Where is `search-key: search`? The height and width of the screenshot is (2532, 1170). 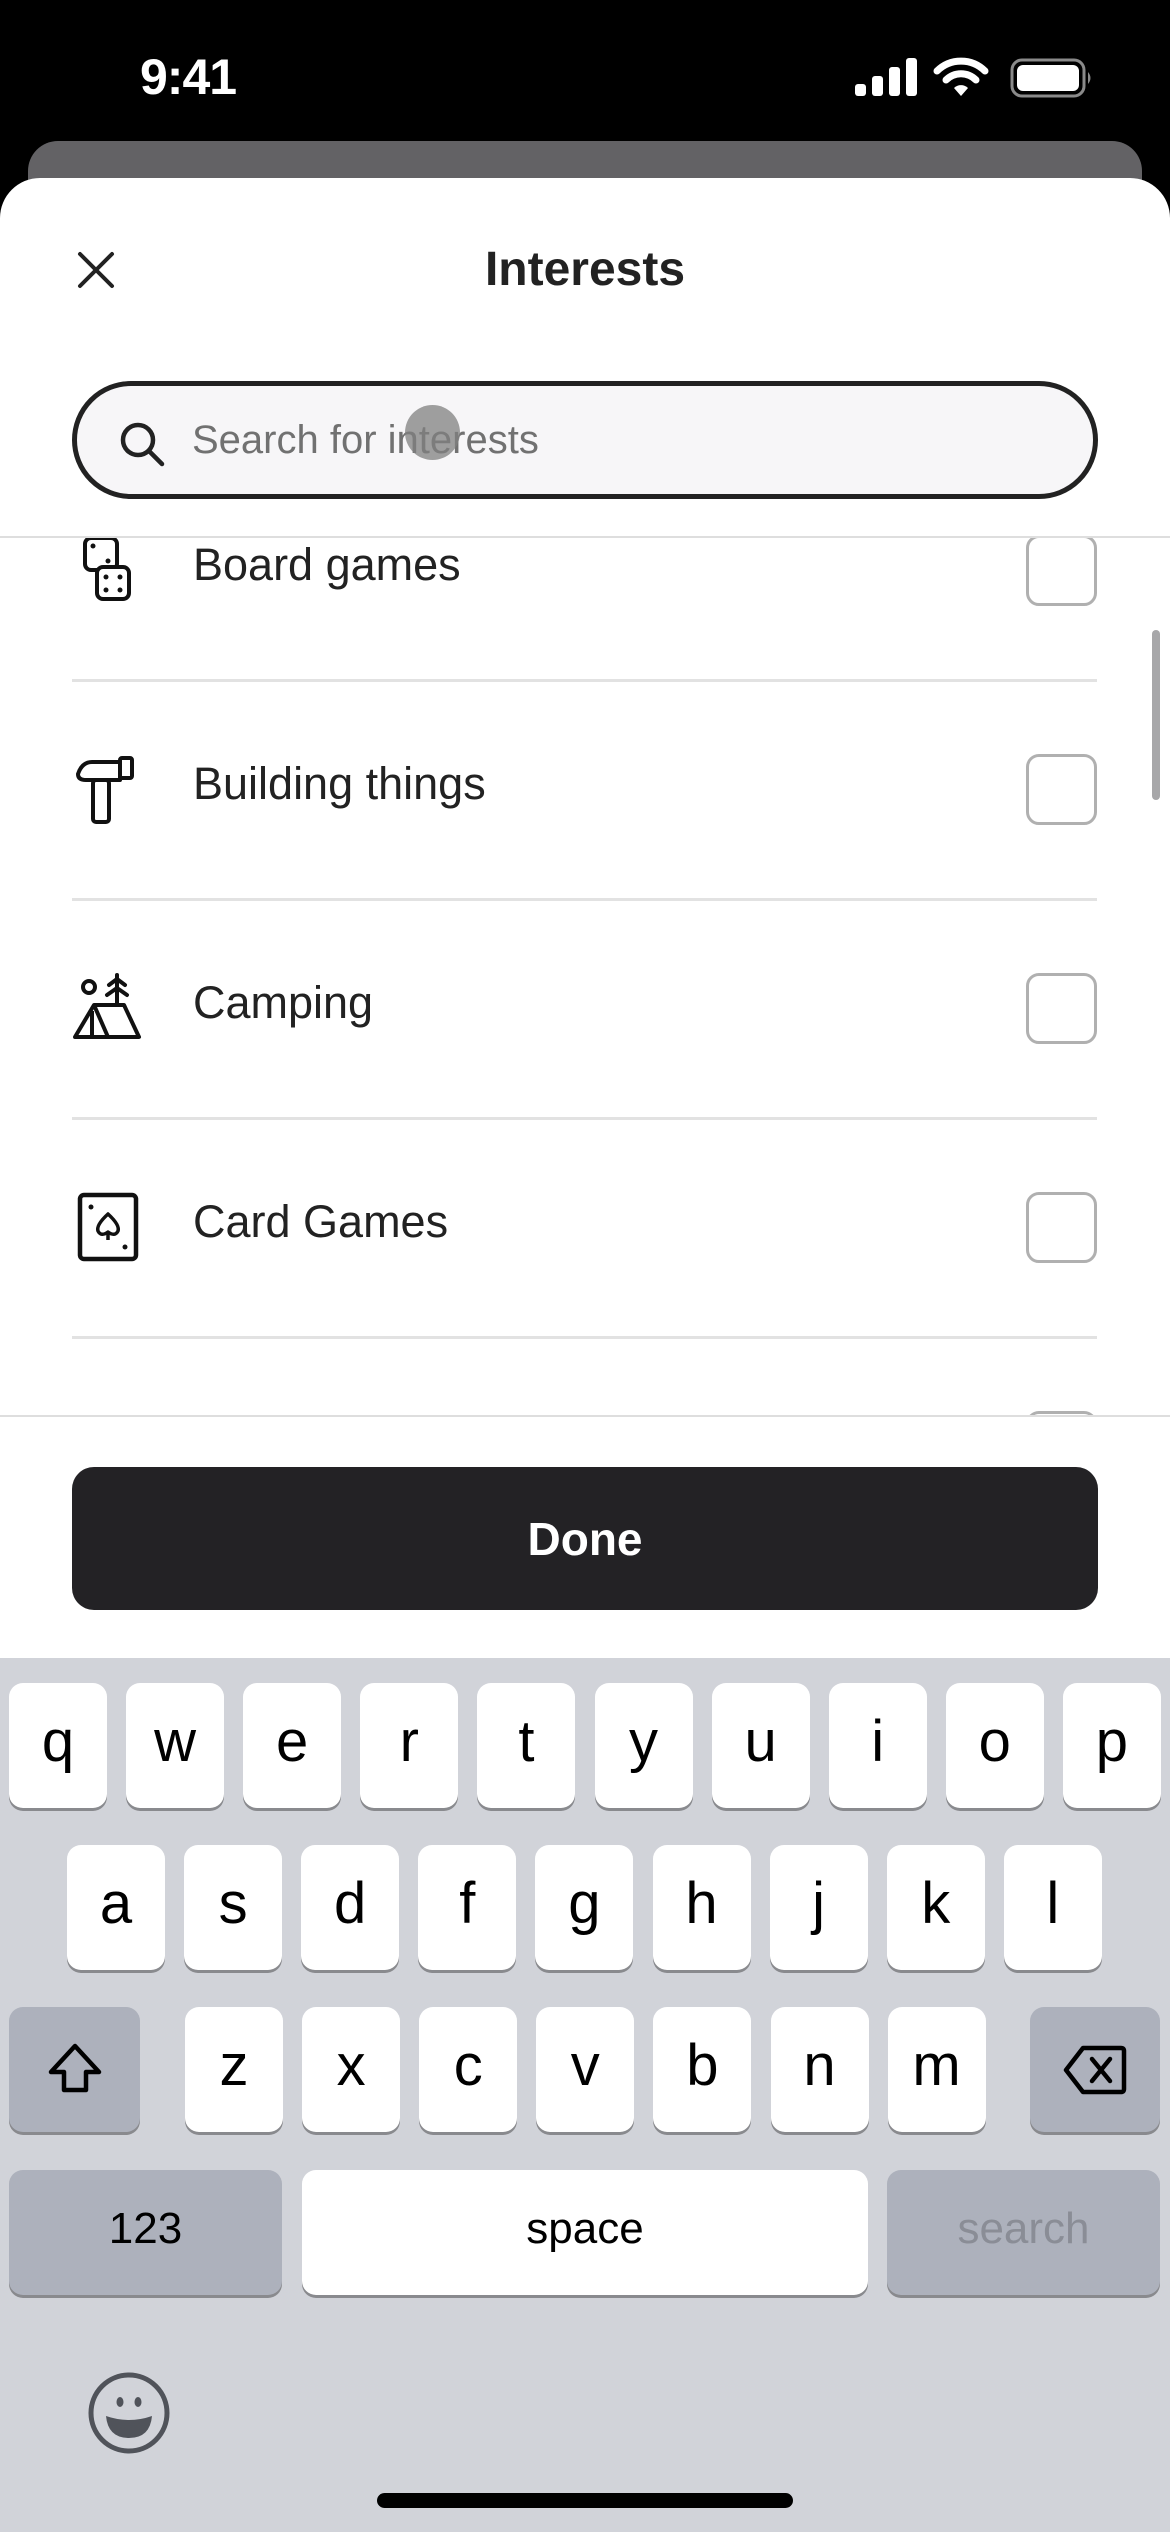 search-key: search is located at coordinates (1023, 2232).